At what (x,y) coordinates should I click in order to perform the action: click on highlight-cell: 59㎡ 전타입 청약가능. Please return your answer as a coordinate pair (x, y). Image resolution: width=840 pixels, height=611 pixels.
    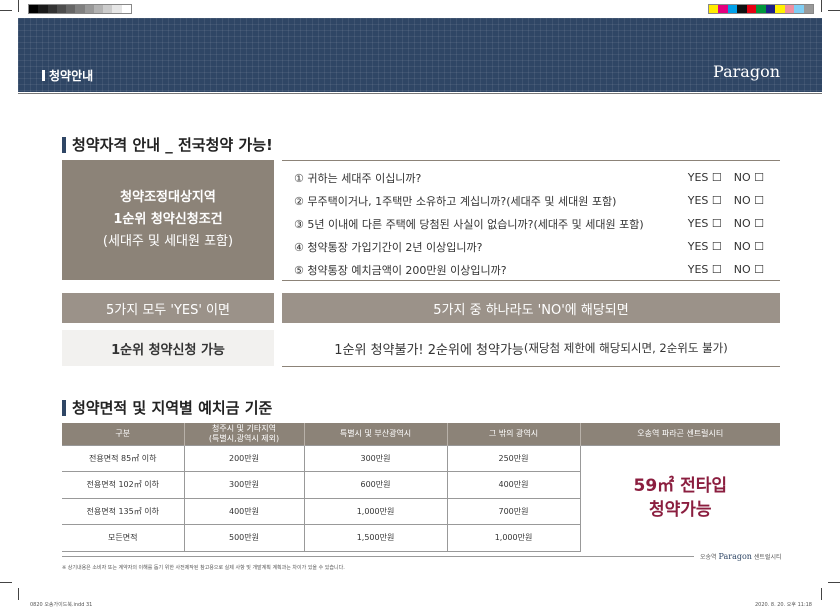
    Looking at the image, I should click on (679, 497).